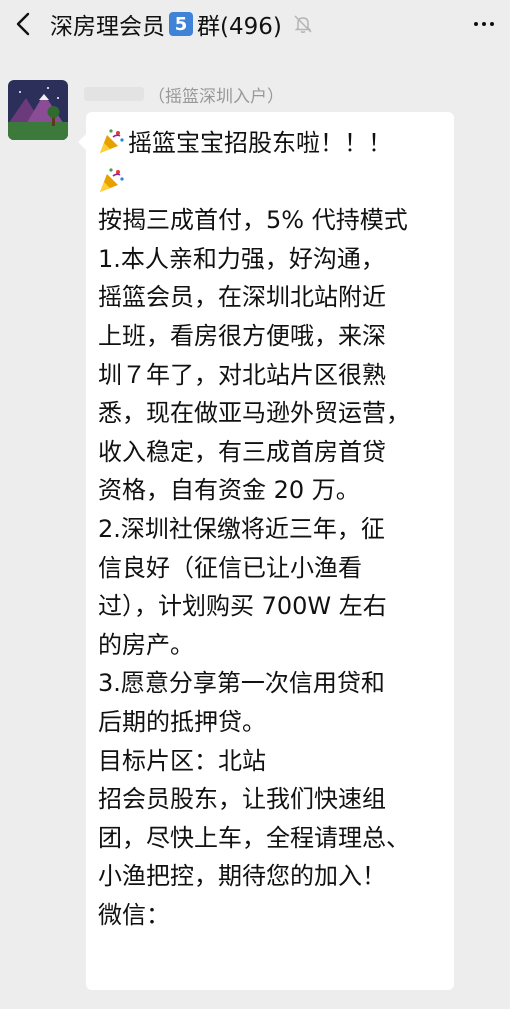 This screenshot has width=510, height=1009. I want to click on message-line: 微信：, so click(134, 914).